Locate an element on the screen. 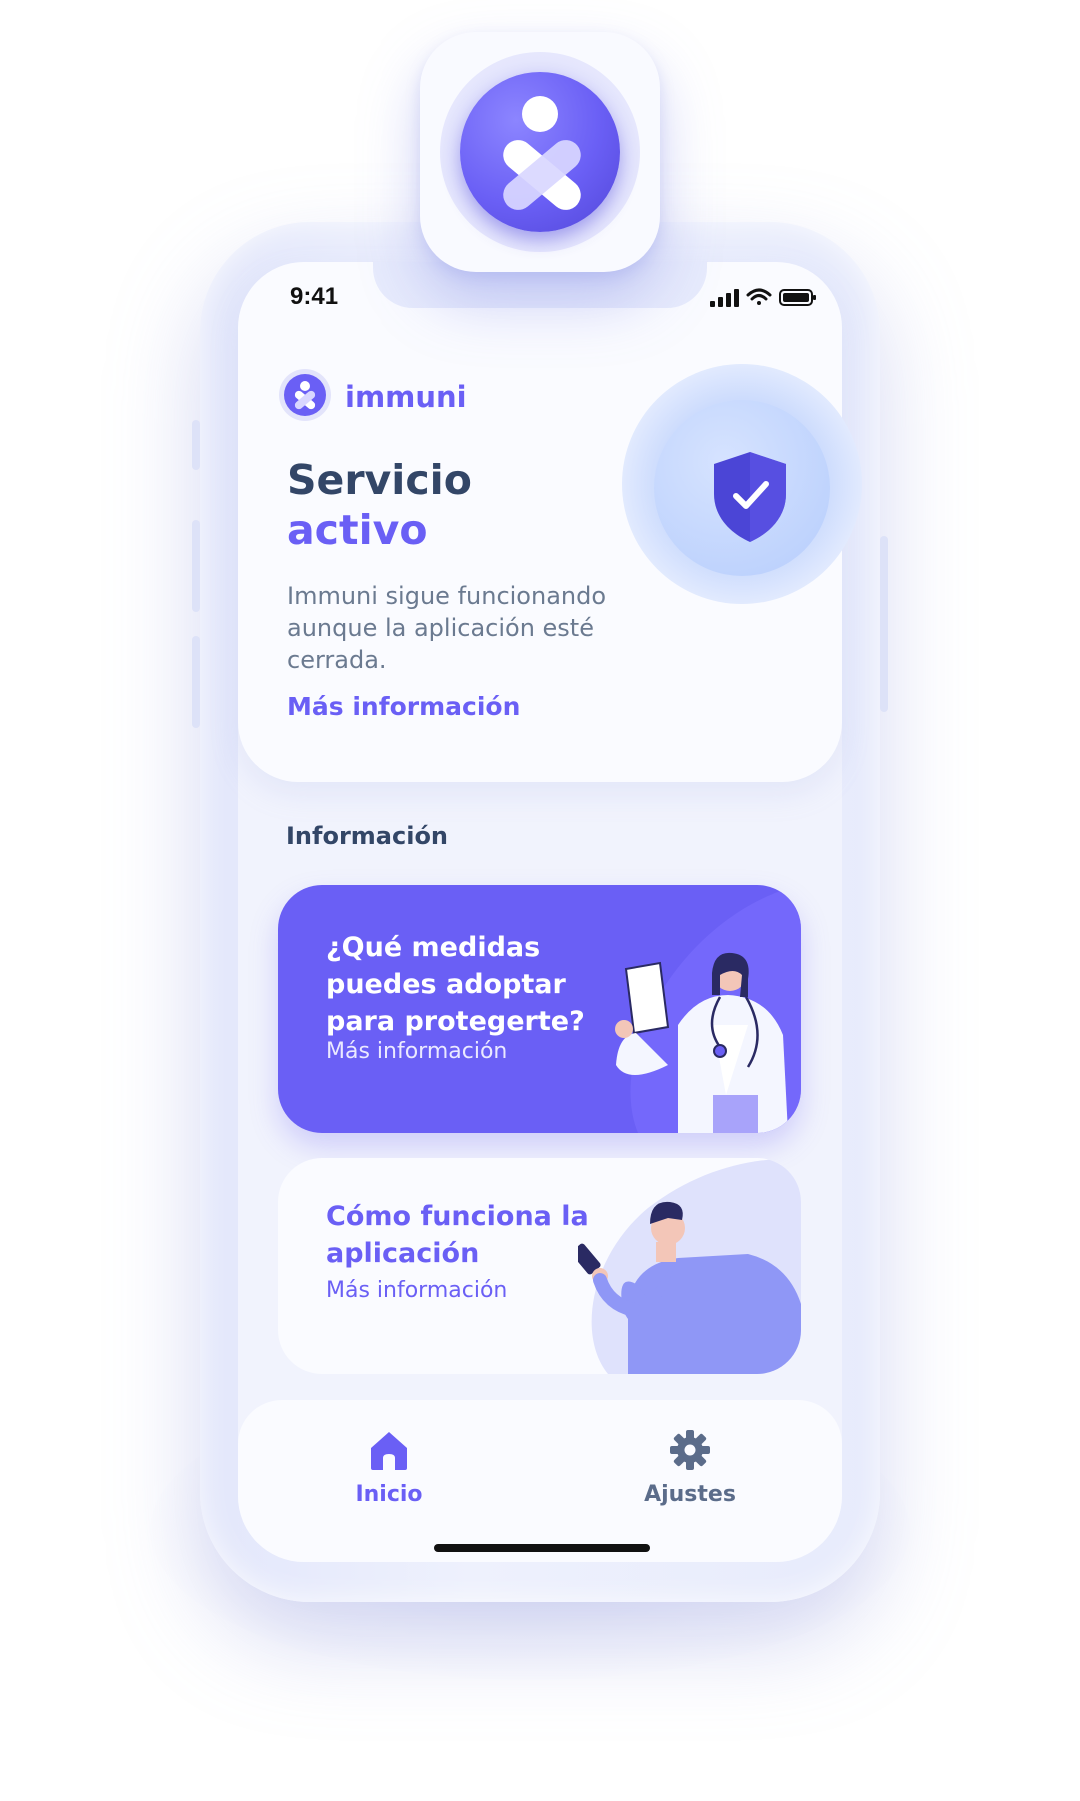  tab-home: Inicio is located at coordinates (389, 1467).